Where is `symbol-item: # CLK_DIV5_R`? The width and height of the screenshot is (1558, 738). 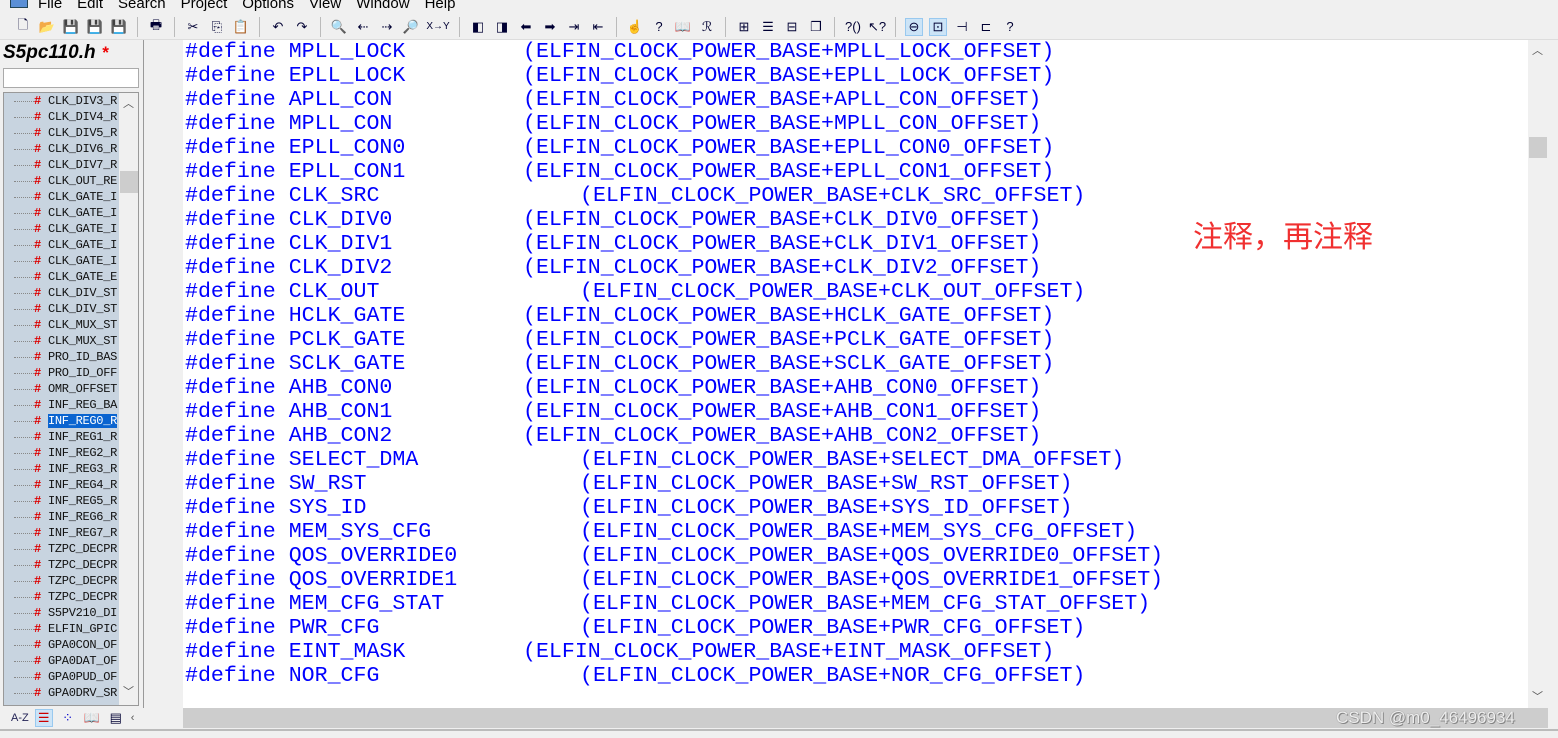 symbol-item: # CLK_DIV5_R is located at coordinates (61, 133).